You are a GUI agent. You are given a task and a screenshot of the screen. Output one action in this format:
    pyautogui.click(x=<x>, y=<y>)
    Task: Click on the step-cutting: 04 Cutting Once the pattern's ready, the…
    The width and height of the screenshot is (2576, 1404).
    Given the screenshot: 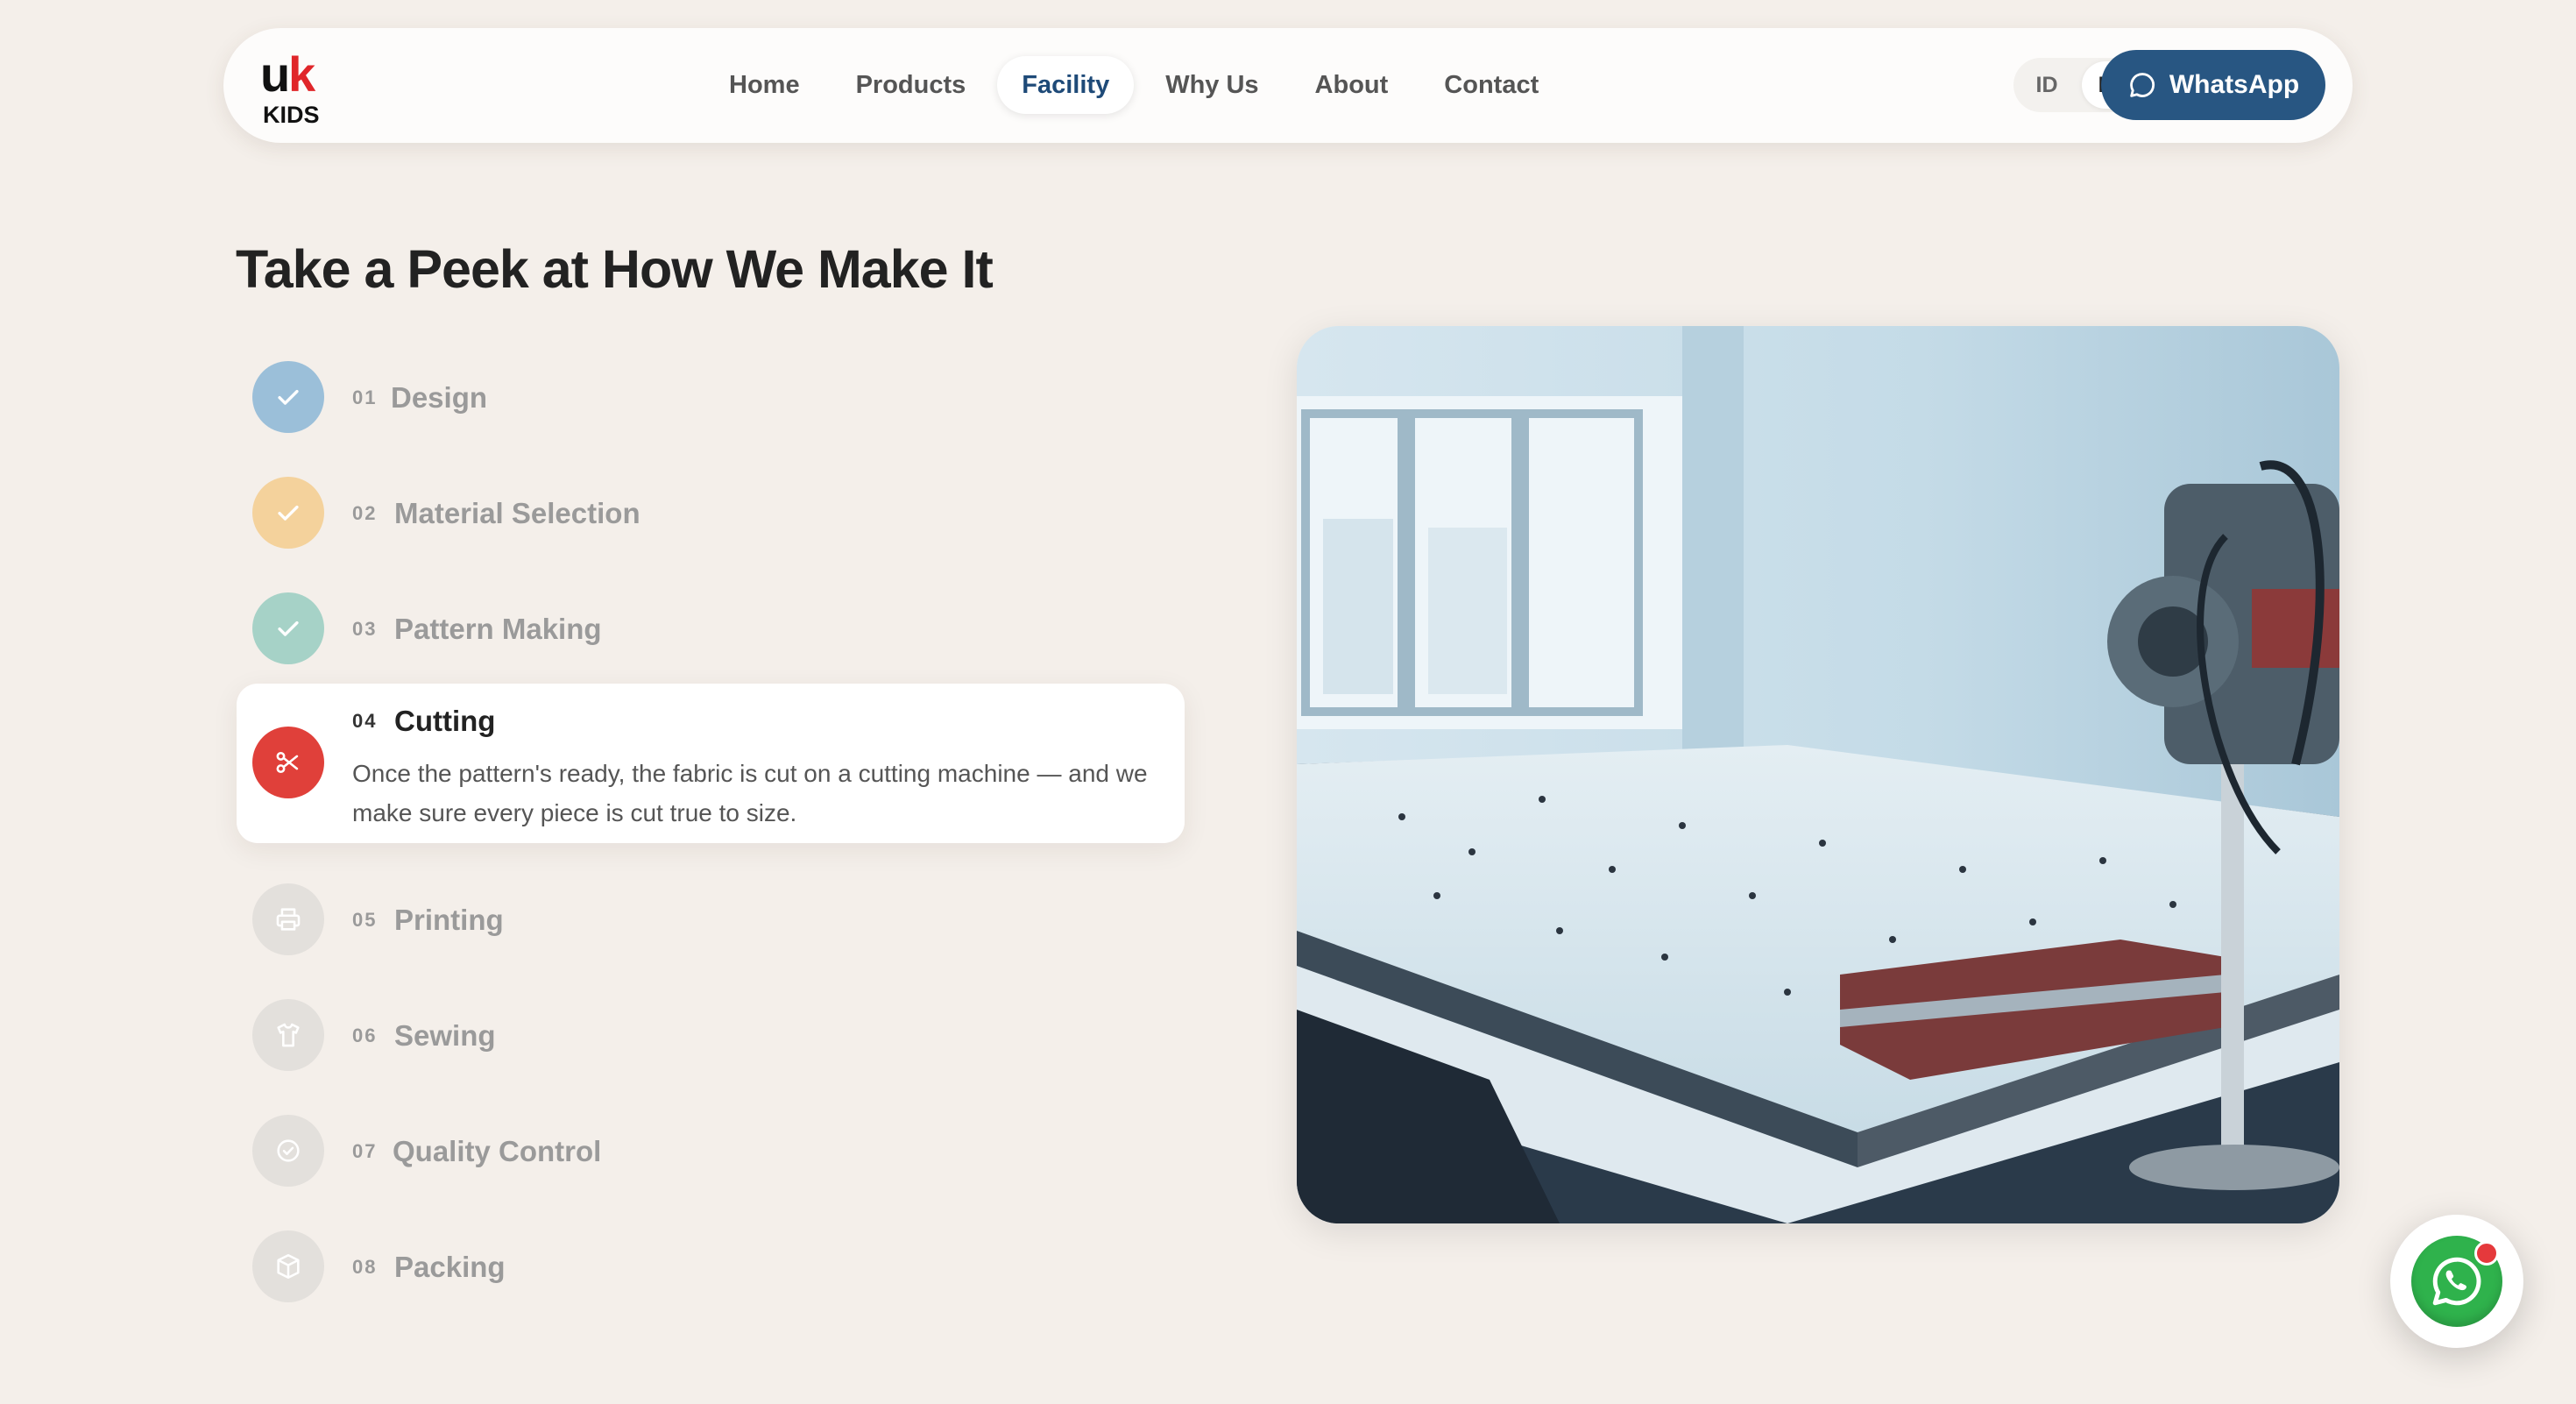 What is the action you would take?
    pyautogui.click(x=711, y=763)
    